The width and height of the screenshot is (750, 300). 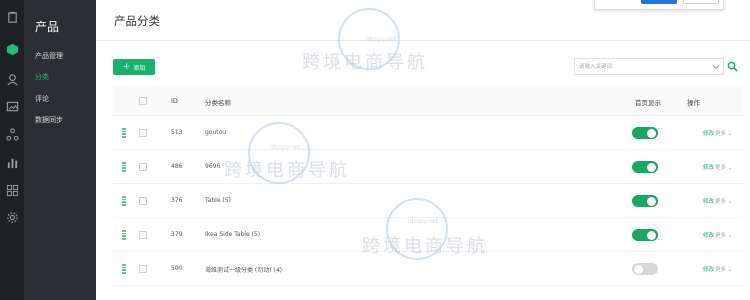 What do you see at coordinates (177, 200) in the screenshot?
I see `row-id: 376` at bounding box center [177, 200].